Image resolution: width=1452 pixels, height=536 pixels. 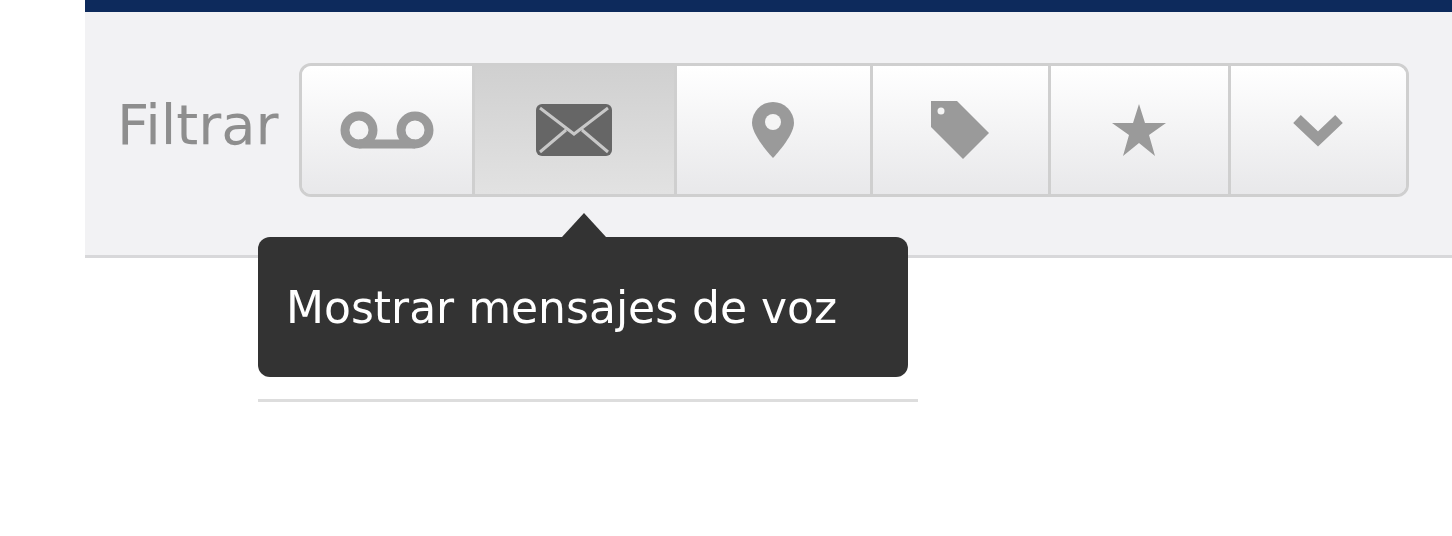 I want to click on tooltip: Mostrar mensajes de voz, so click(x=583, y=307).